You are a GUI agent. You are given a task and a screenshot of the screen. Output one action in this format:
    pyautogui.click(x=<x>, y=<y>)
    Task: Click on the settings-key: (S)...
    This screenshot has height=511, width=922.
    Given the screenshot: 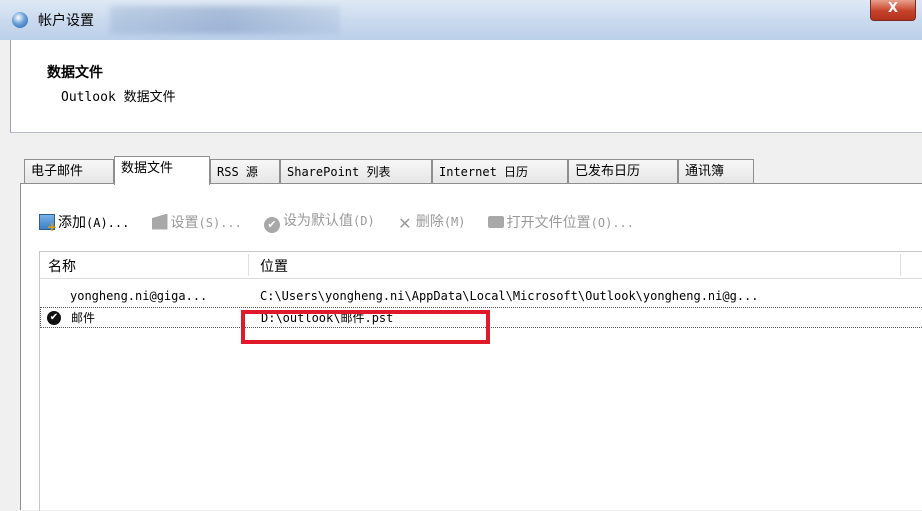 What is the action you would take?
    pyautogui.click(x=220, y=222)
    